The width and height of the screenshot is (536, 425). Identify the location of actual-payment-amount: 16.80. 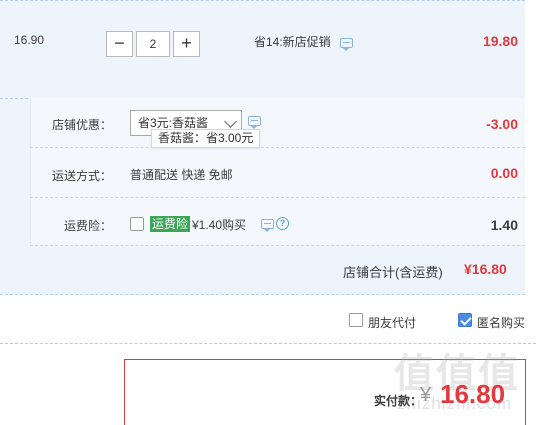
(473, 394).